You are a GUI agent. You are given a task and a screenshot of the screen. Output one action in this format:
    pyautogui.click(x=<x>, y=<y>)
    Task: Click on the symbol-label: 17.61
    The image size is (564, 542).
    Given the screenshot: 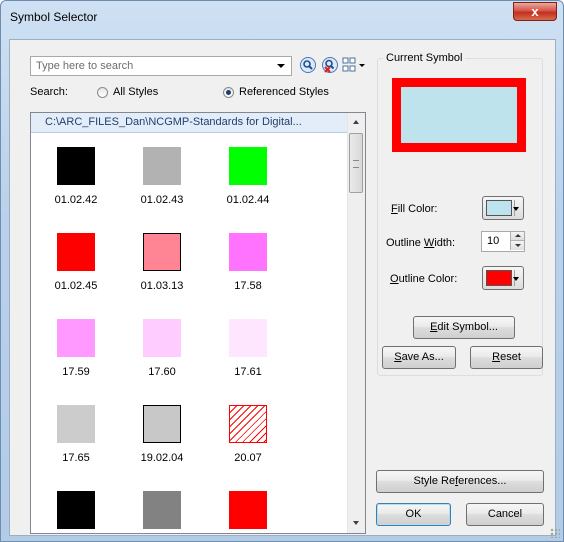 What is the action you would take?
    pyautogui.click(x=248, y=372)
    